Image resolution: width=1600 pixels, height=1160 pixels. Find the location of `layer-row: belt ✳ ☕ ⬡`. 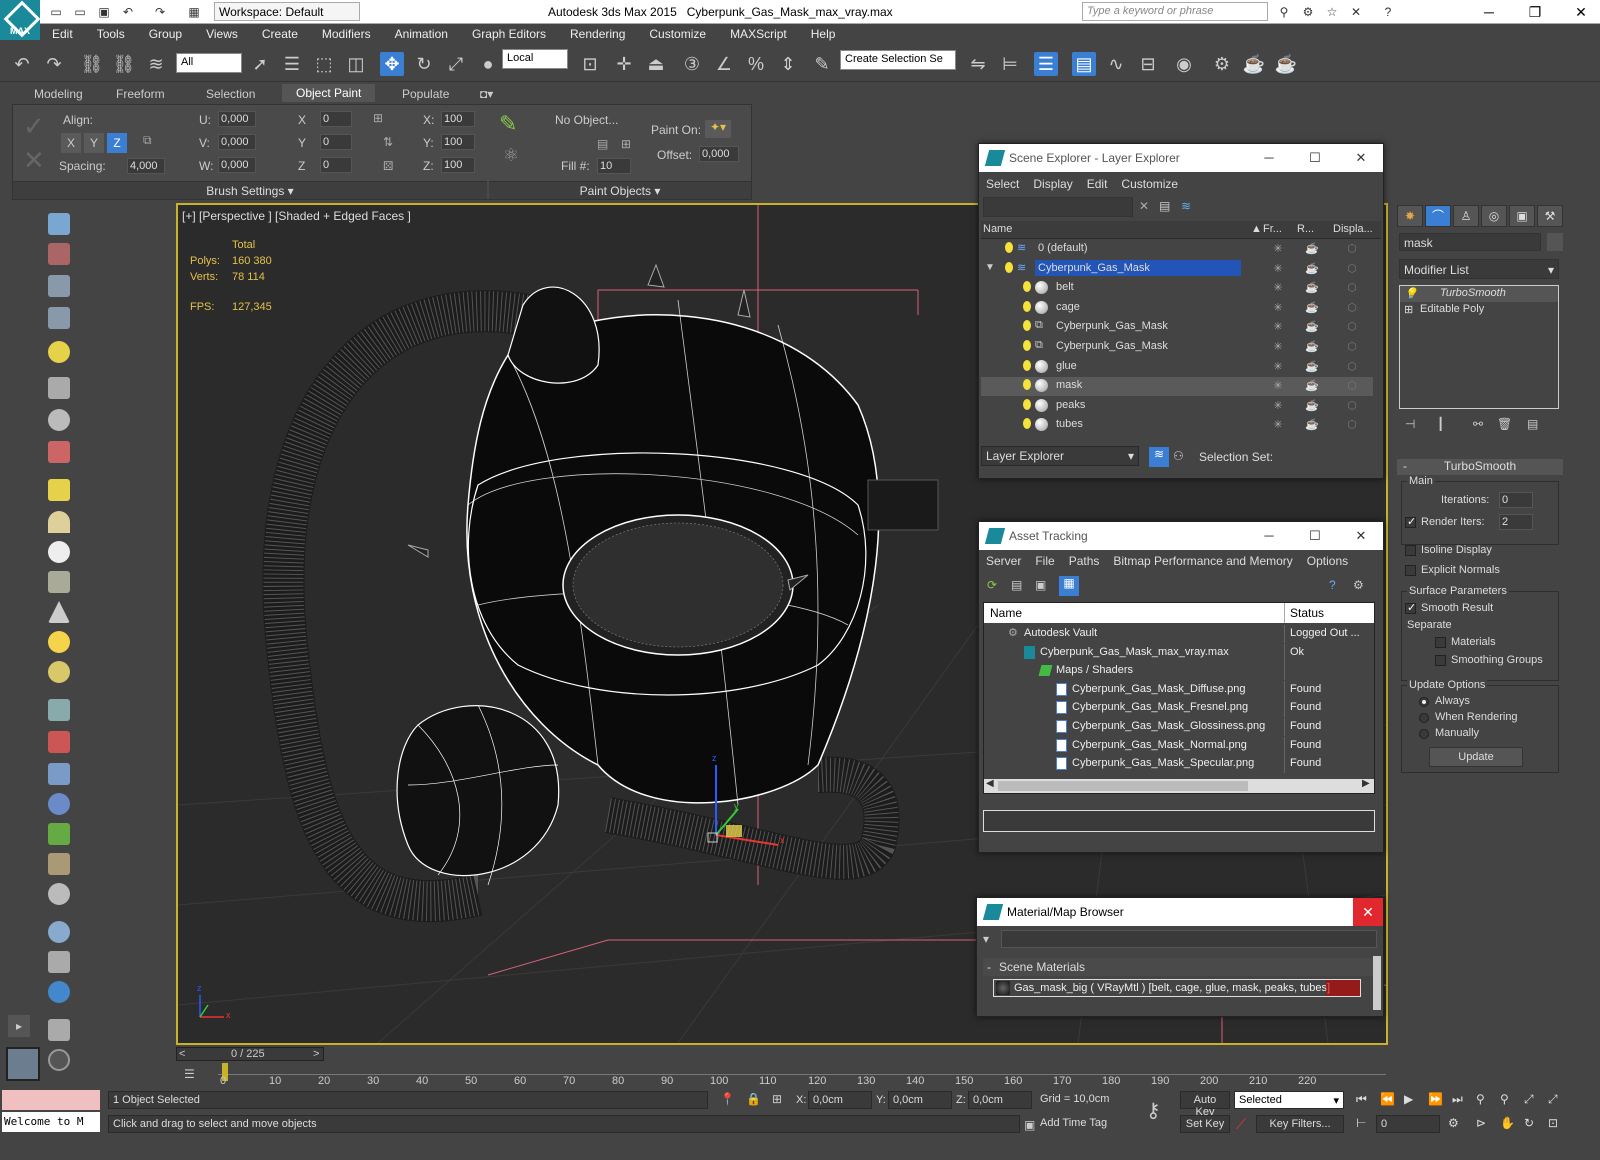

layer-row: belt ✳ ☕ ⬡ is located at coordinates (1177, 288).